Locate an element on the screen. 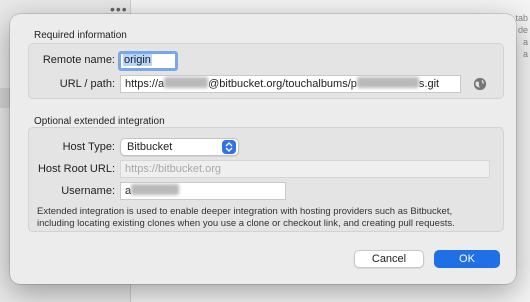 The image size is (530, 302). remote-name-input: origin is located at coordinates (148, 61).